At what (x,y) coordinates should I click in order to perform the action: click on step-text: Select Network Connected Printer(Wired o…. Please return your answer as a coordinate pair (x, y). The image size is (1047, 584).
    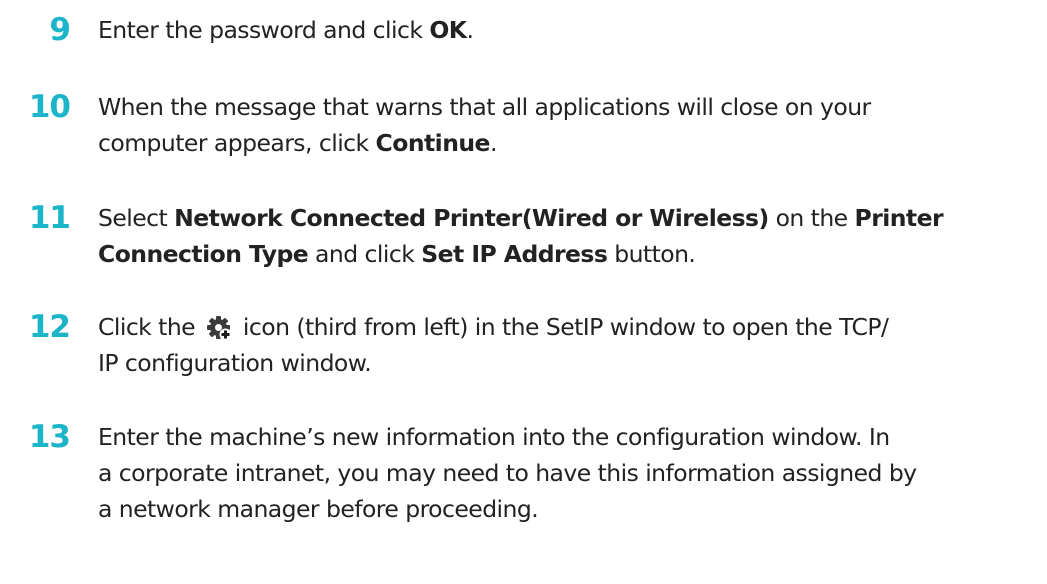
    Looking at the image, I should click on (570, 236).